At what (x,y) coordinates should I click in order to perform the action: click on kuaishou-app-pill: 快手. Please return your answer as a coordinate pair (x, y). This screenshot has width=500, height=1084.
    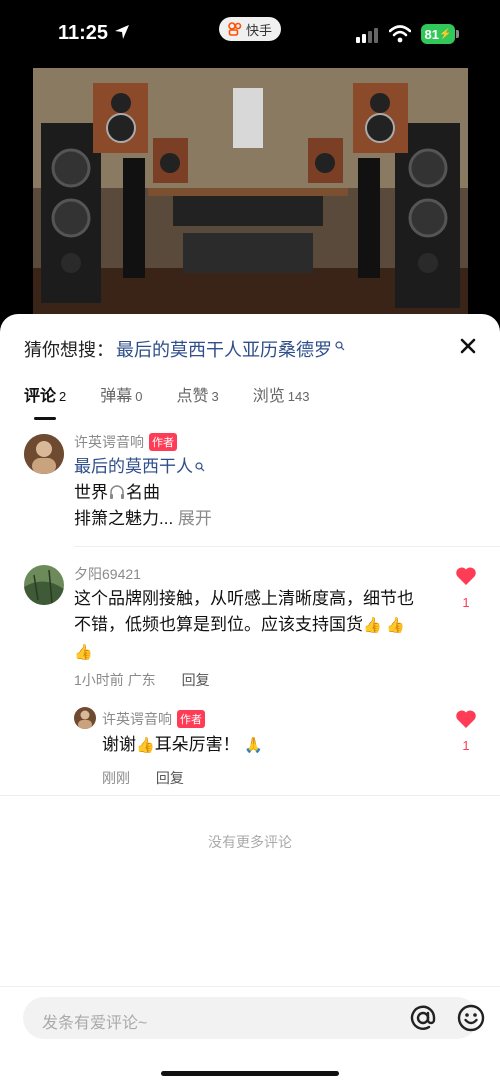
    Looking at the image, I should click on (250, 29).